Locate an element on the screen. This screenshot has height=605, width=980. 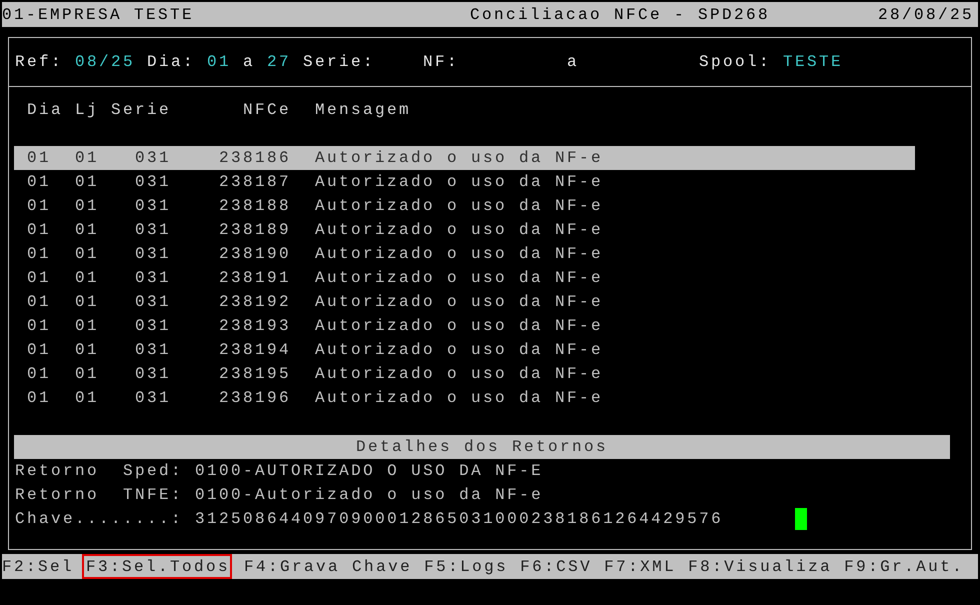
table-row: 01 01 031 238188 Autorizado o uso da NF-e is located at coordinates (464, 206).